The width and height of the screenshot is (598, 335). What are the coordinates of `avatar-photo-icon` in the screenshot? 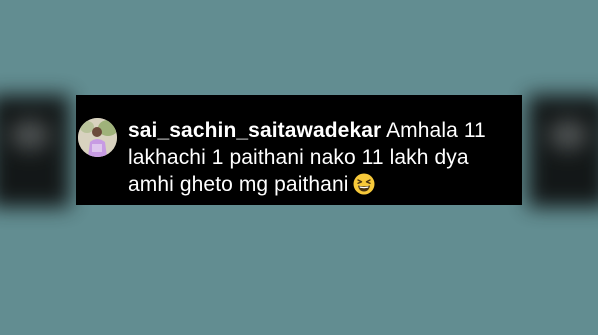 It's located at (97, 137).